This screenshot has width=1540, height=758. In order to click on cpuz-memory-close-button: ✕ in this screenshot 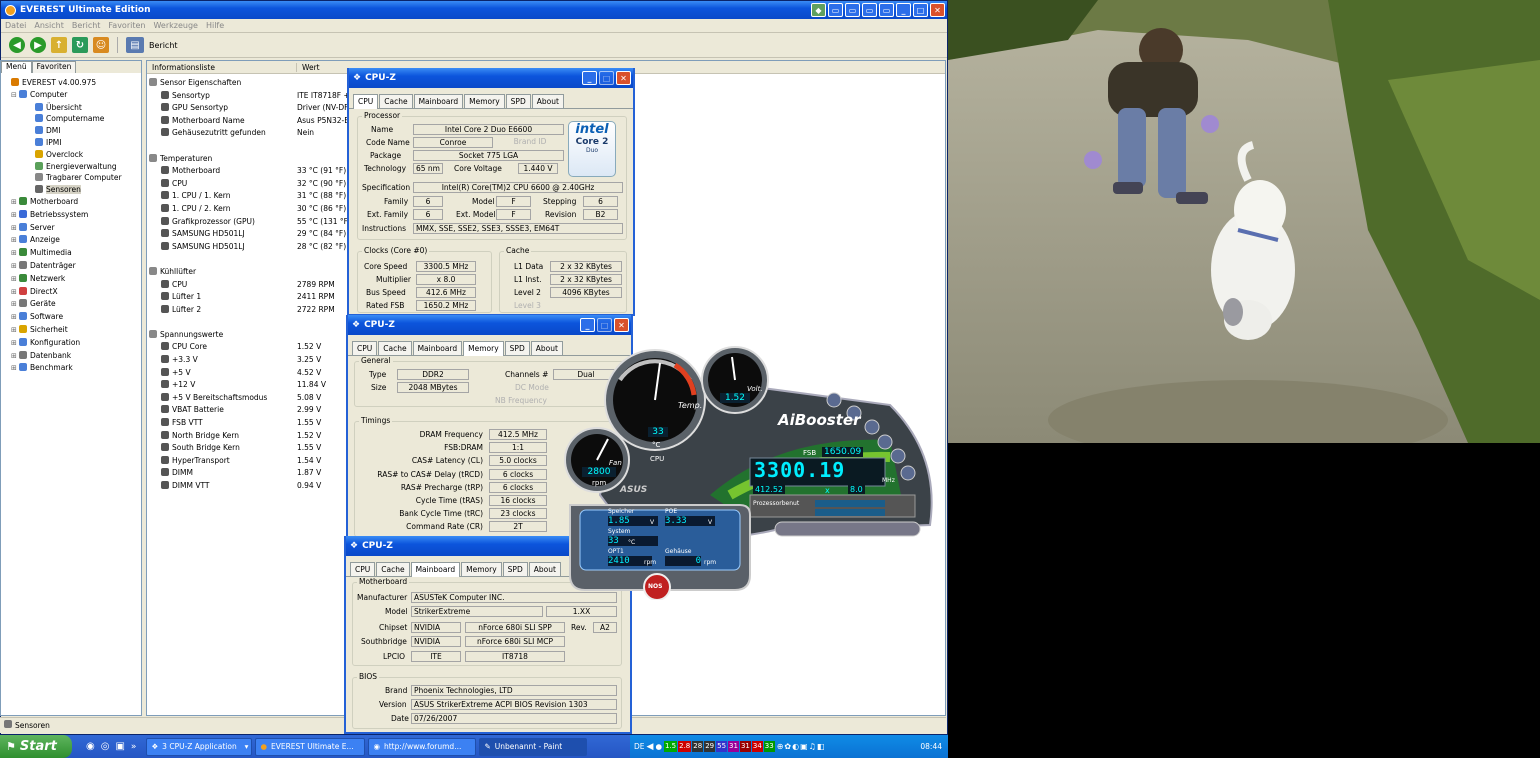, I will do `click(621, 325)`.